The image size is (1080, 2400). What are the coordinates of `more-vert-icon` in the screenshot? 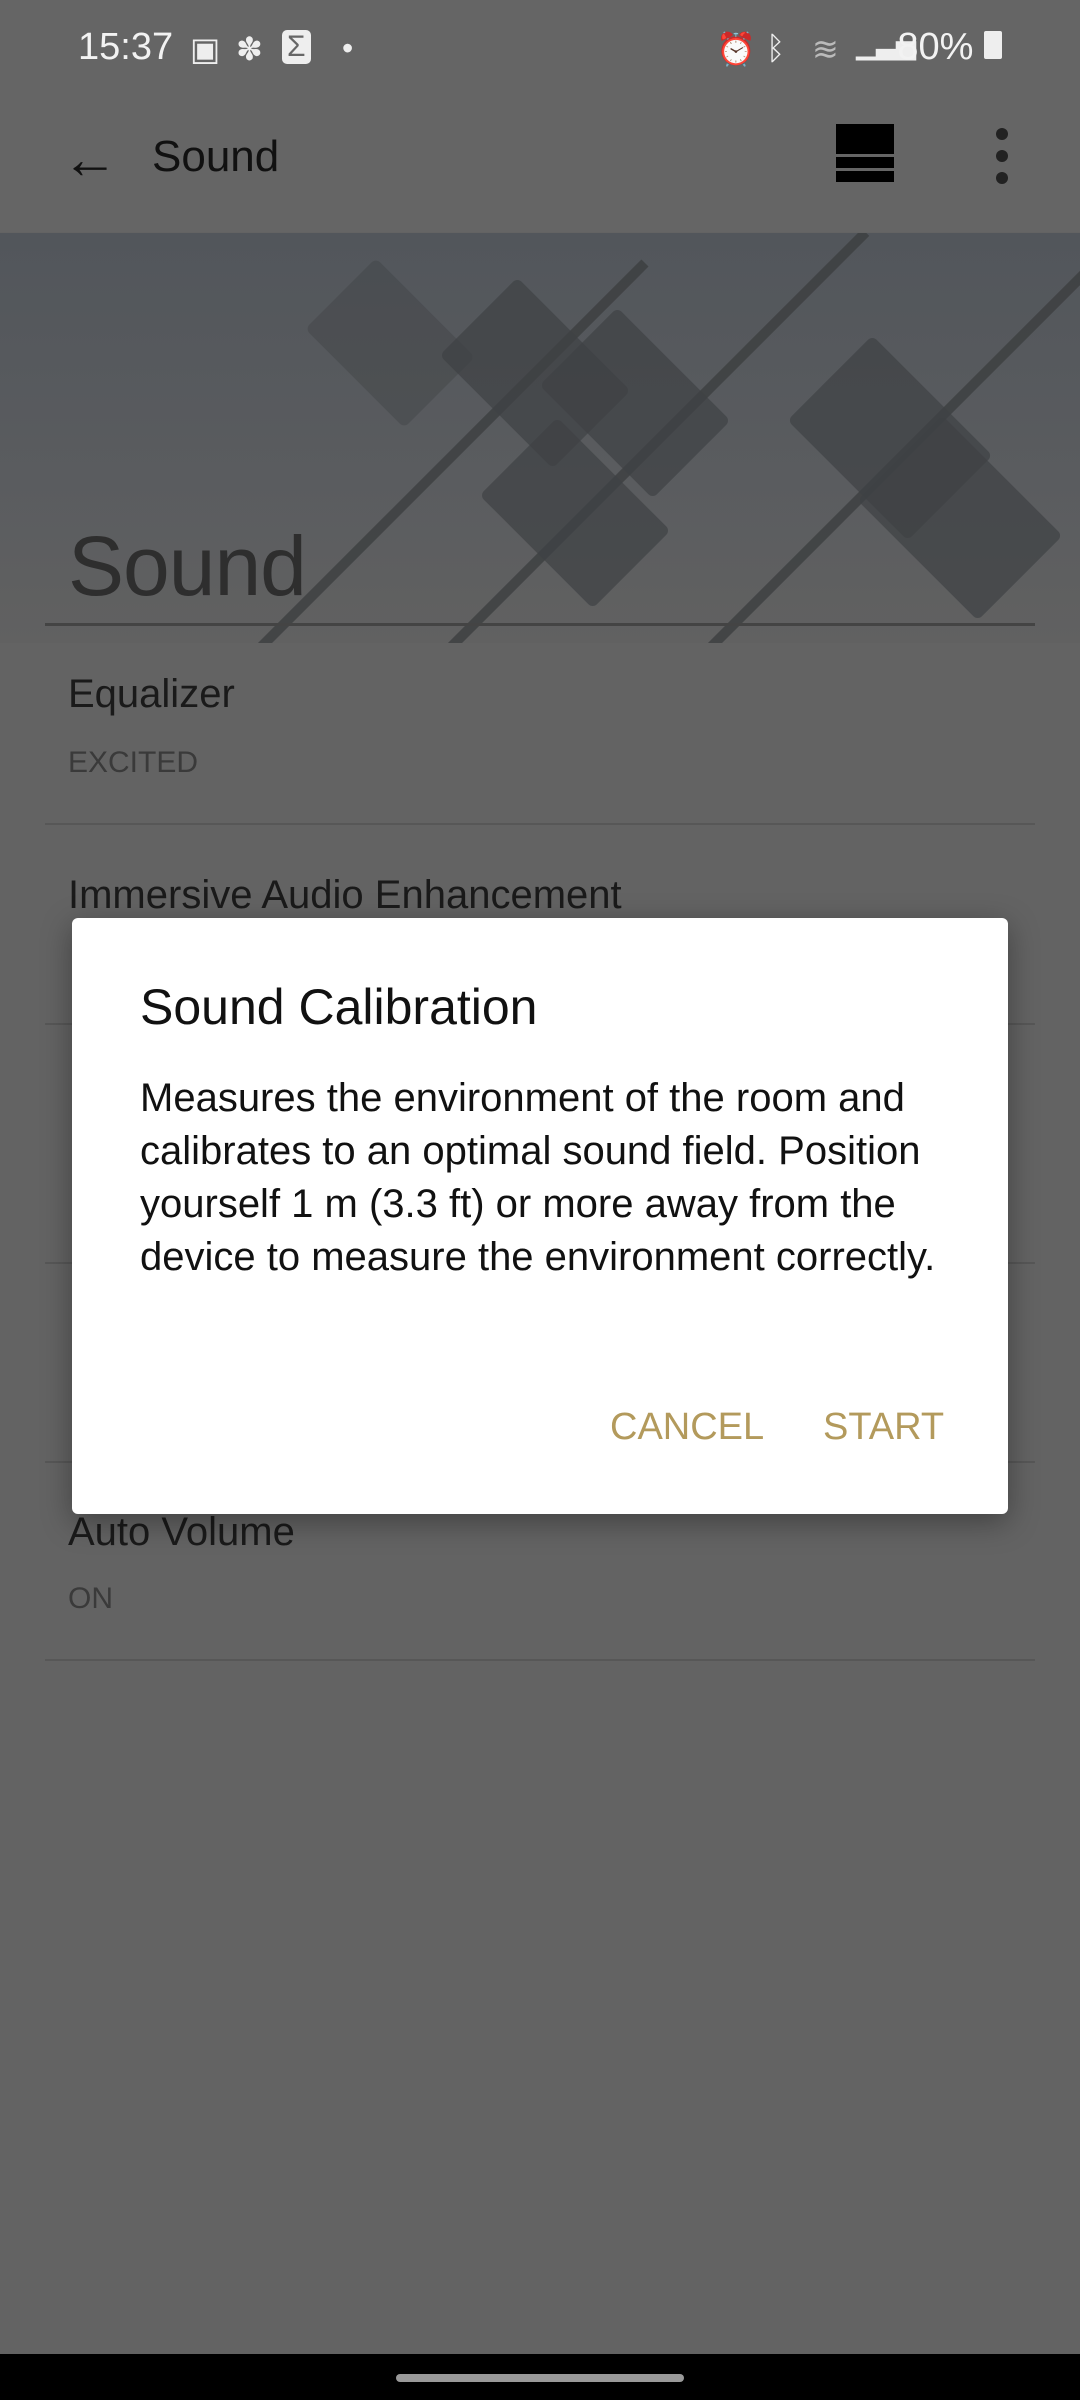 It's located at (1003, 161).